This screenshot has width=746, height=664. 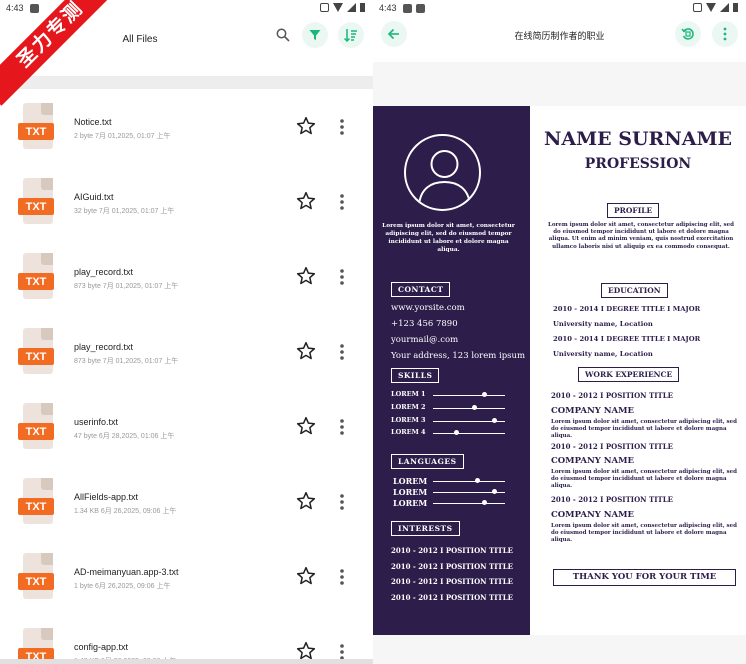 What do you see at coordinates (408, 420) in the screenshot?
I see `skill-label: LOREM 3` at bounding box center [408, 420].